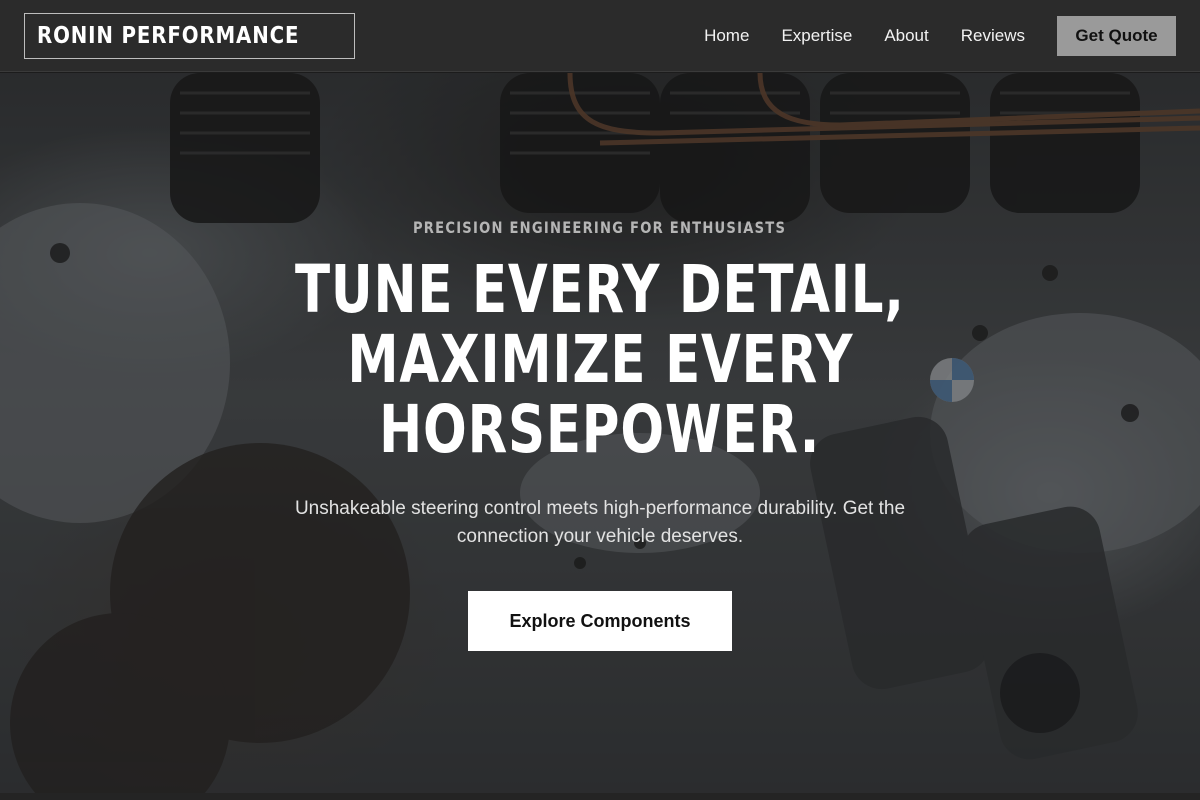  I want to click on hero-eyebrow: PRECISION ENGINEERING FOR ENTHUSIASTS, so click(600, 227).